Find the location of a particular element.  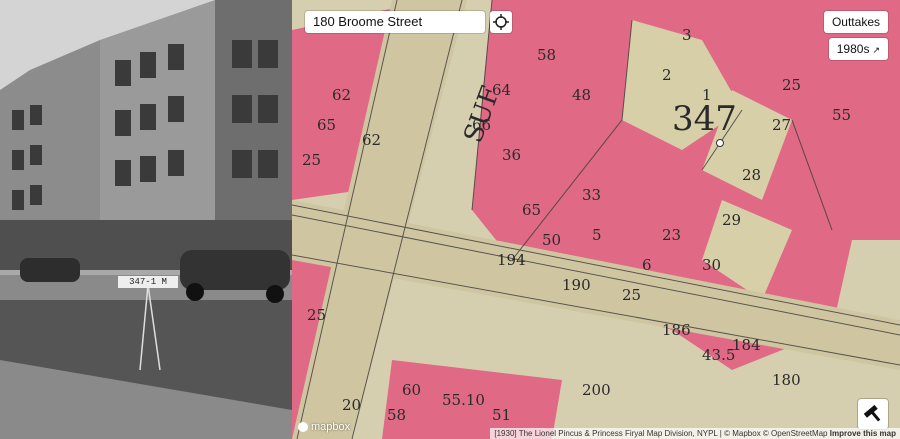

decade-1980s-button: 1980s ↗ is located at coordinates (858, 49).